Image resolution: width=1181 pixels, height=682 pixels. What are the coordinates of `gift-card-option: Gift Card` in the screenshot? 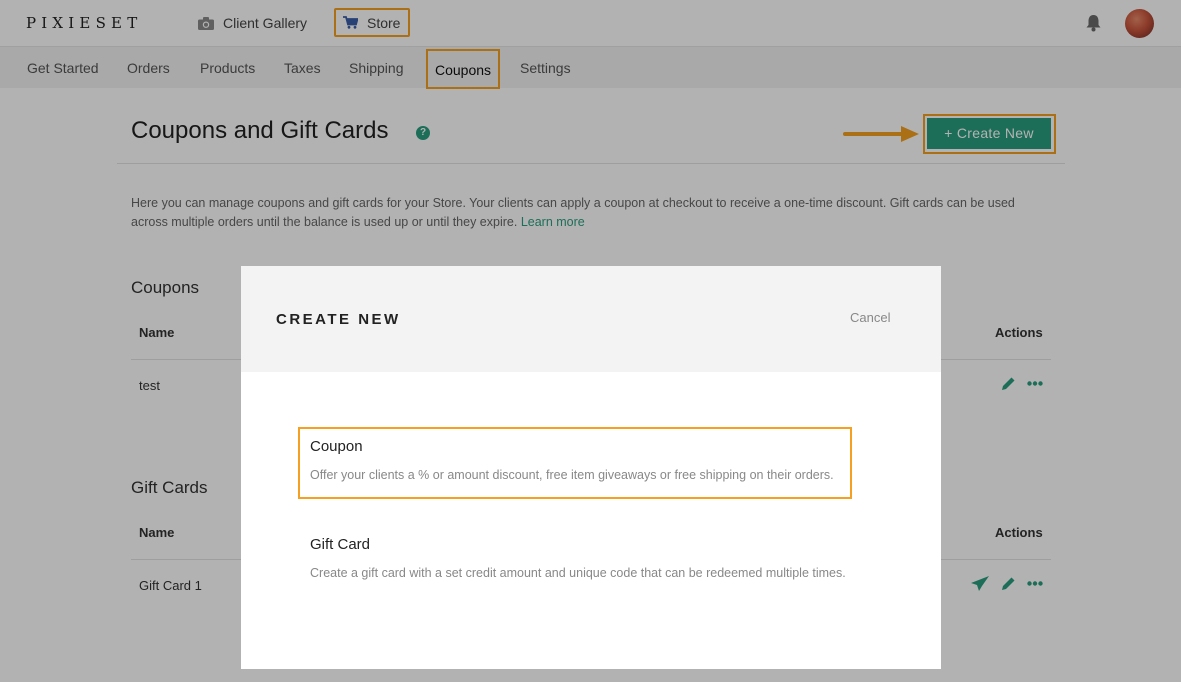 It's located at (340, 544).